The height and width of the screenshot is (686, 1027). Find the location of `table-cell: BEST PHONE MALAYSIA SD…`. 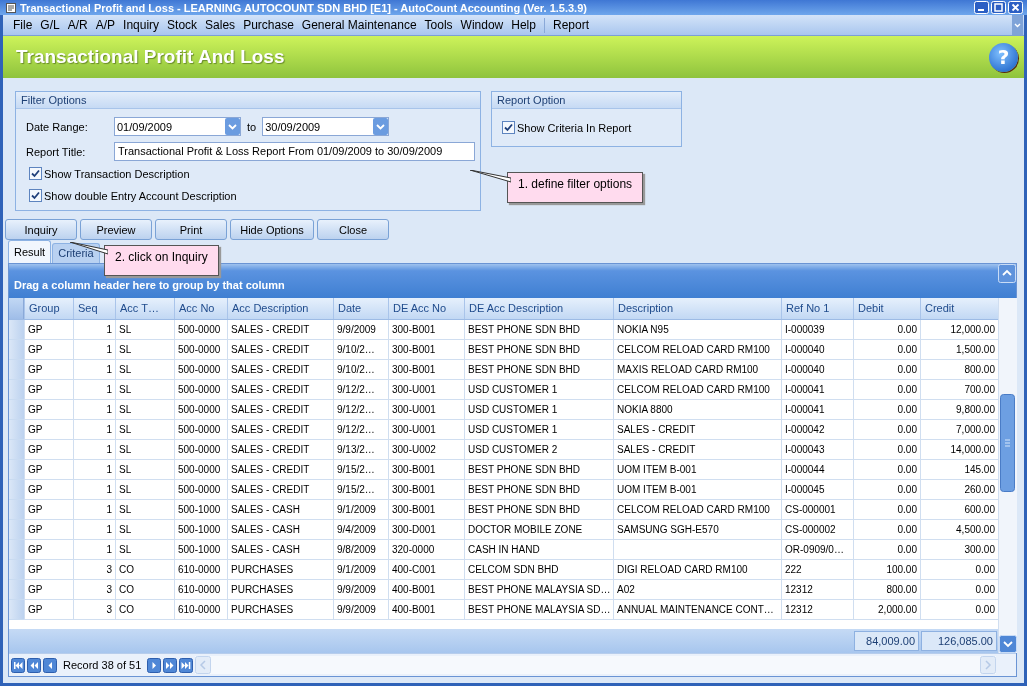

table-cell: BEST PHONE MALAYSIA SD… is located at coordinates (538, 590).